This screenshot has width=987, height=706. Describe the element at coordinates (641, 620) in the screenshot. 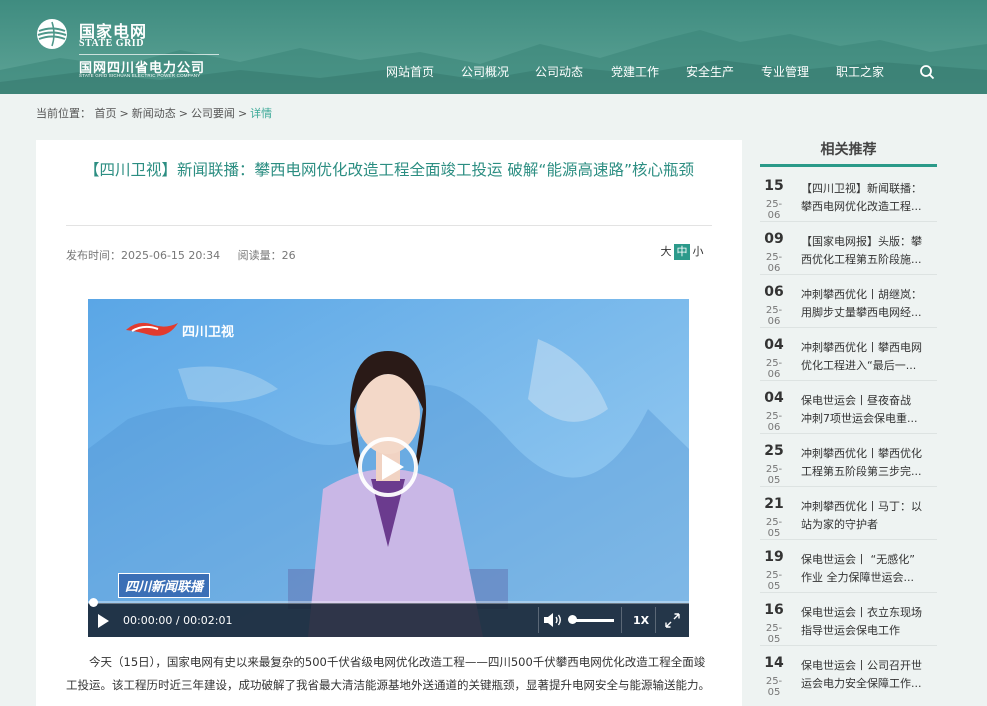

I see `playback-speed: 1X` at that location.